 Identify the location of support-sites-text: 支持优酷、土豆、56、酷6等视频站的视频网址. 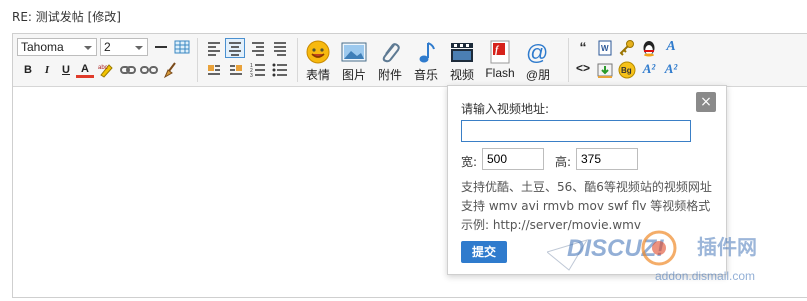
(586, 187).